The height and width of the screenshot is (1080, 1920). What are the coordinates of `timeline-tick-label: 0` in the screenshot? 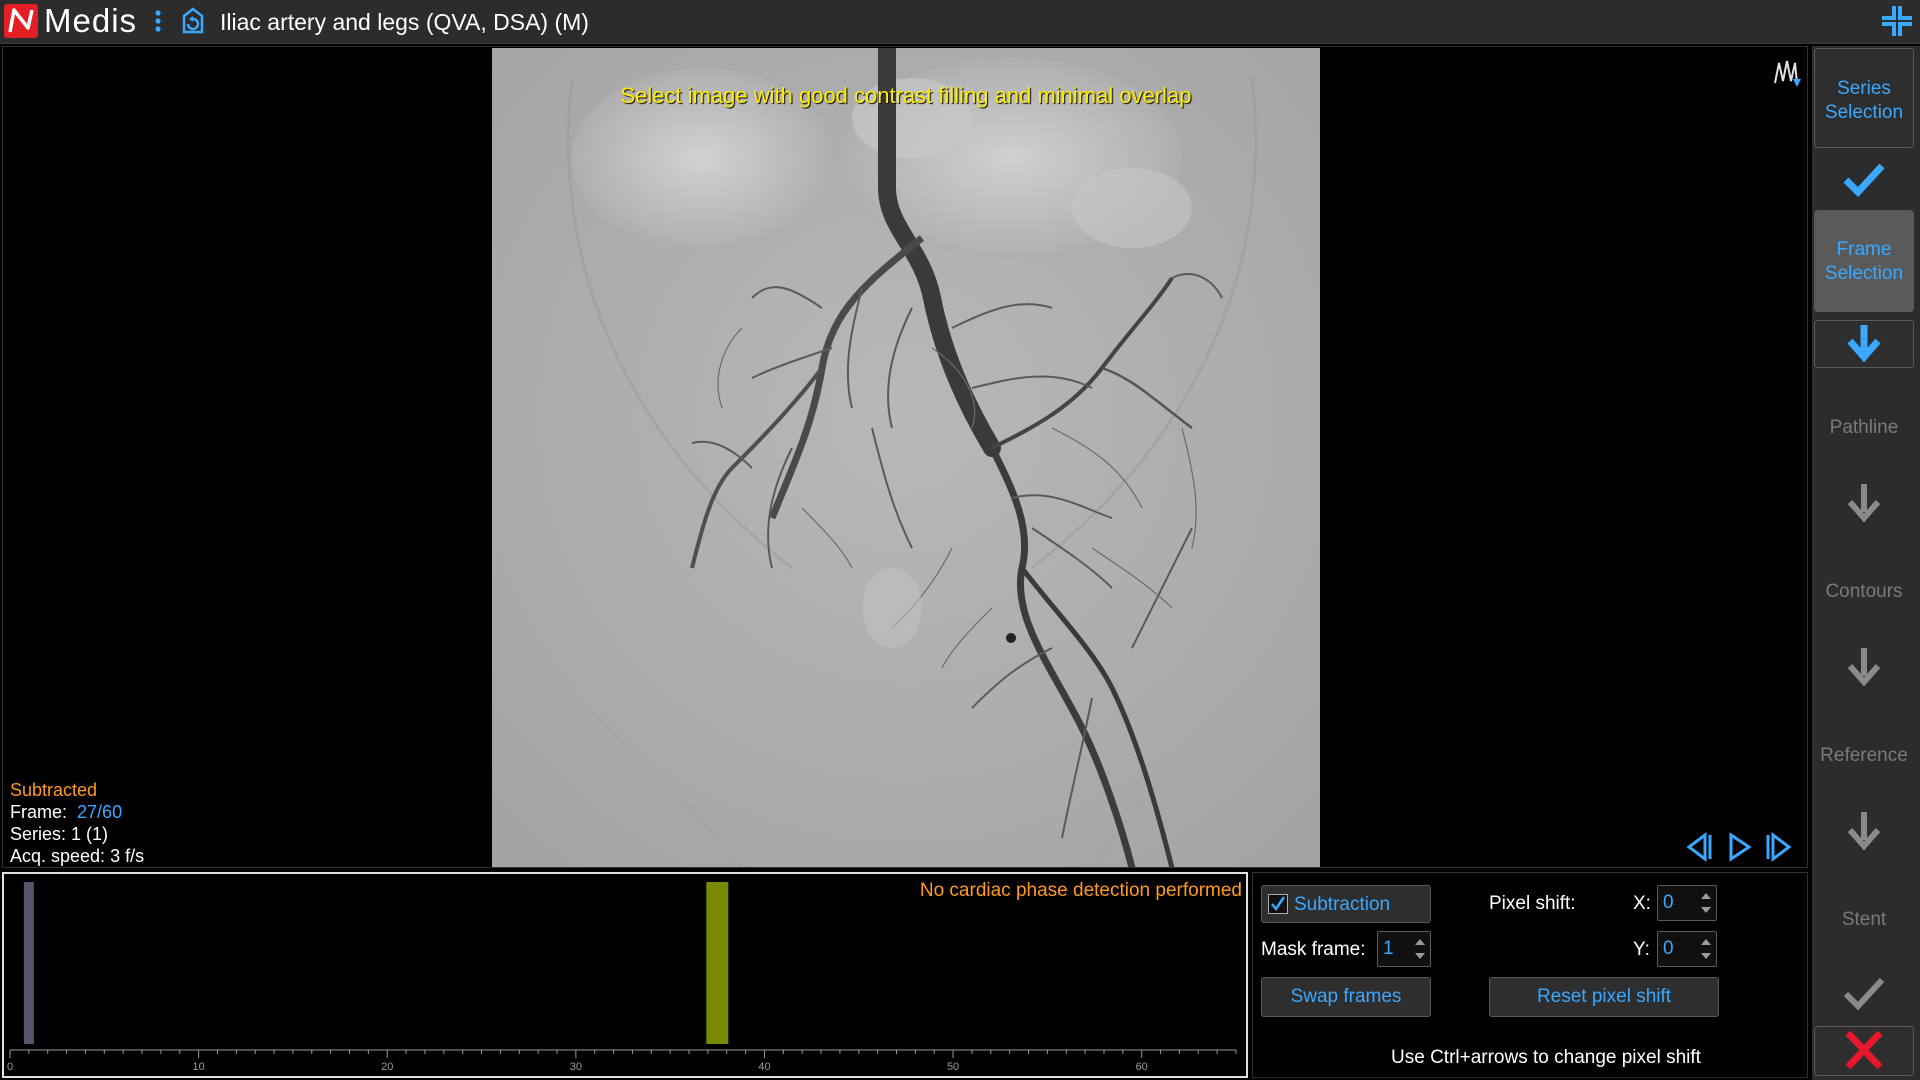 It's located at (10, 1067).